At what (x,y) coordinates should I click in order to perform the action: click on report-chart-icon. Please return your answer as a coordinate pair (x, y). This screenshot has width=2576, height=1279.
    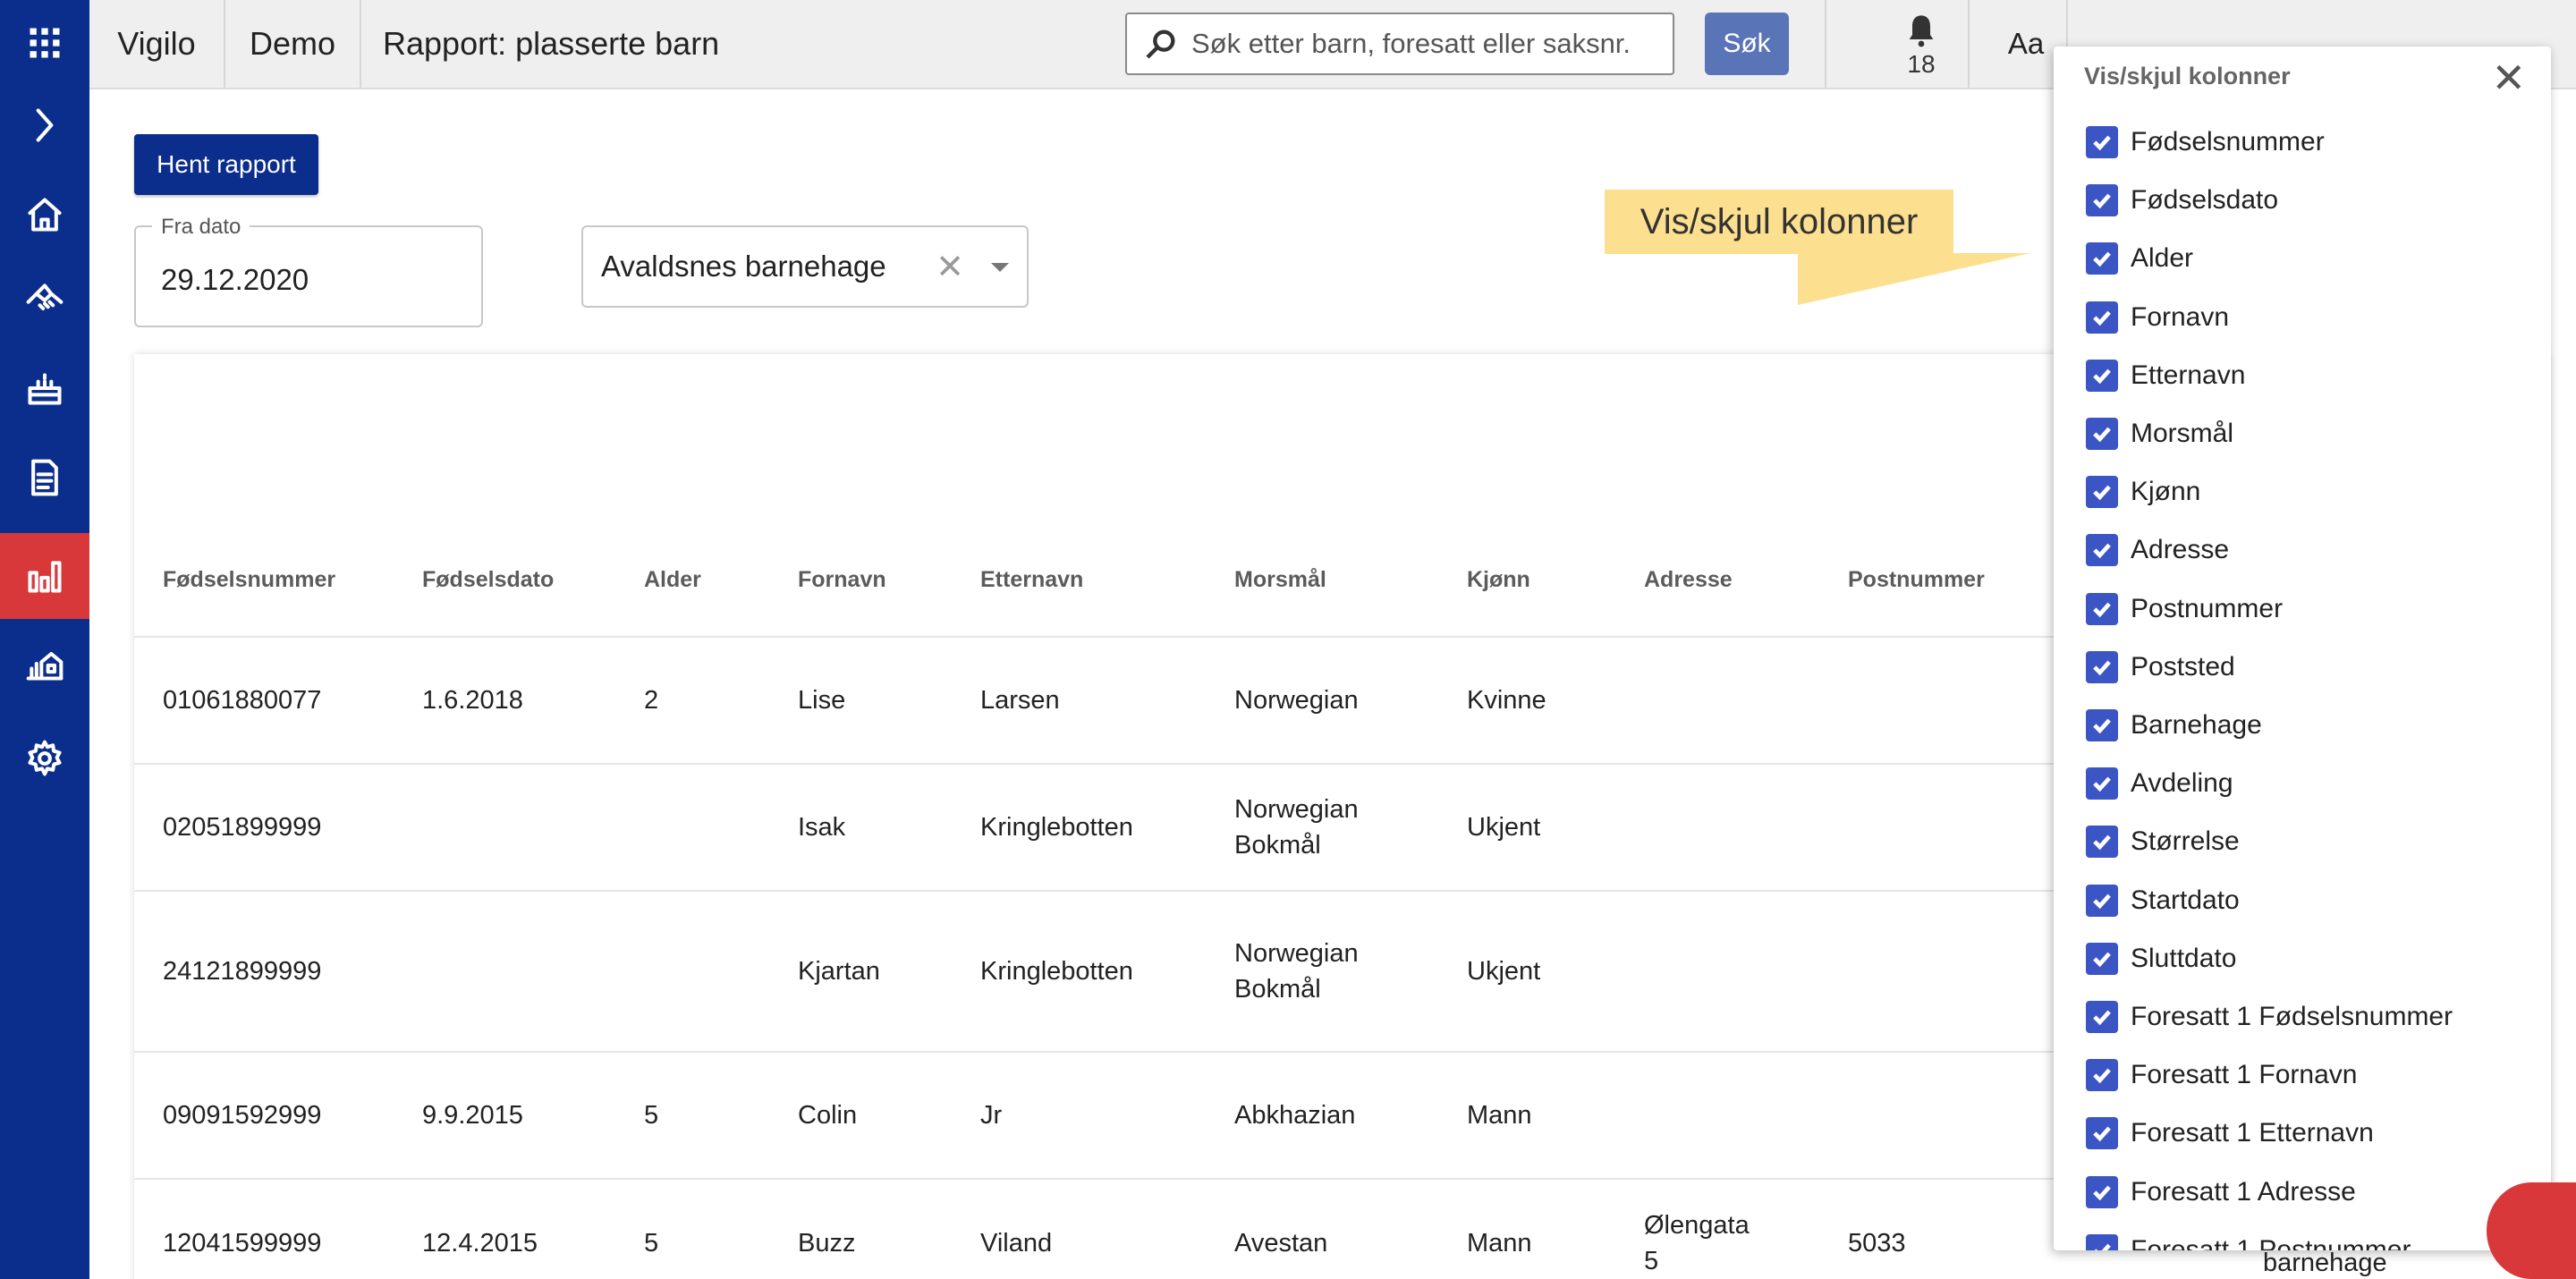
    Looking at the image, I should click on (44, 576).